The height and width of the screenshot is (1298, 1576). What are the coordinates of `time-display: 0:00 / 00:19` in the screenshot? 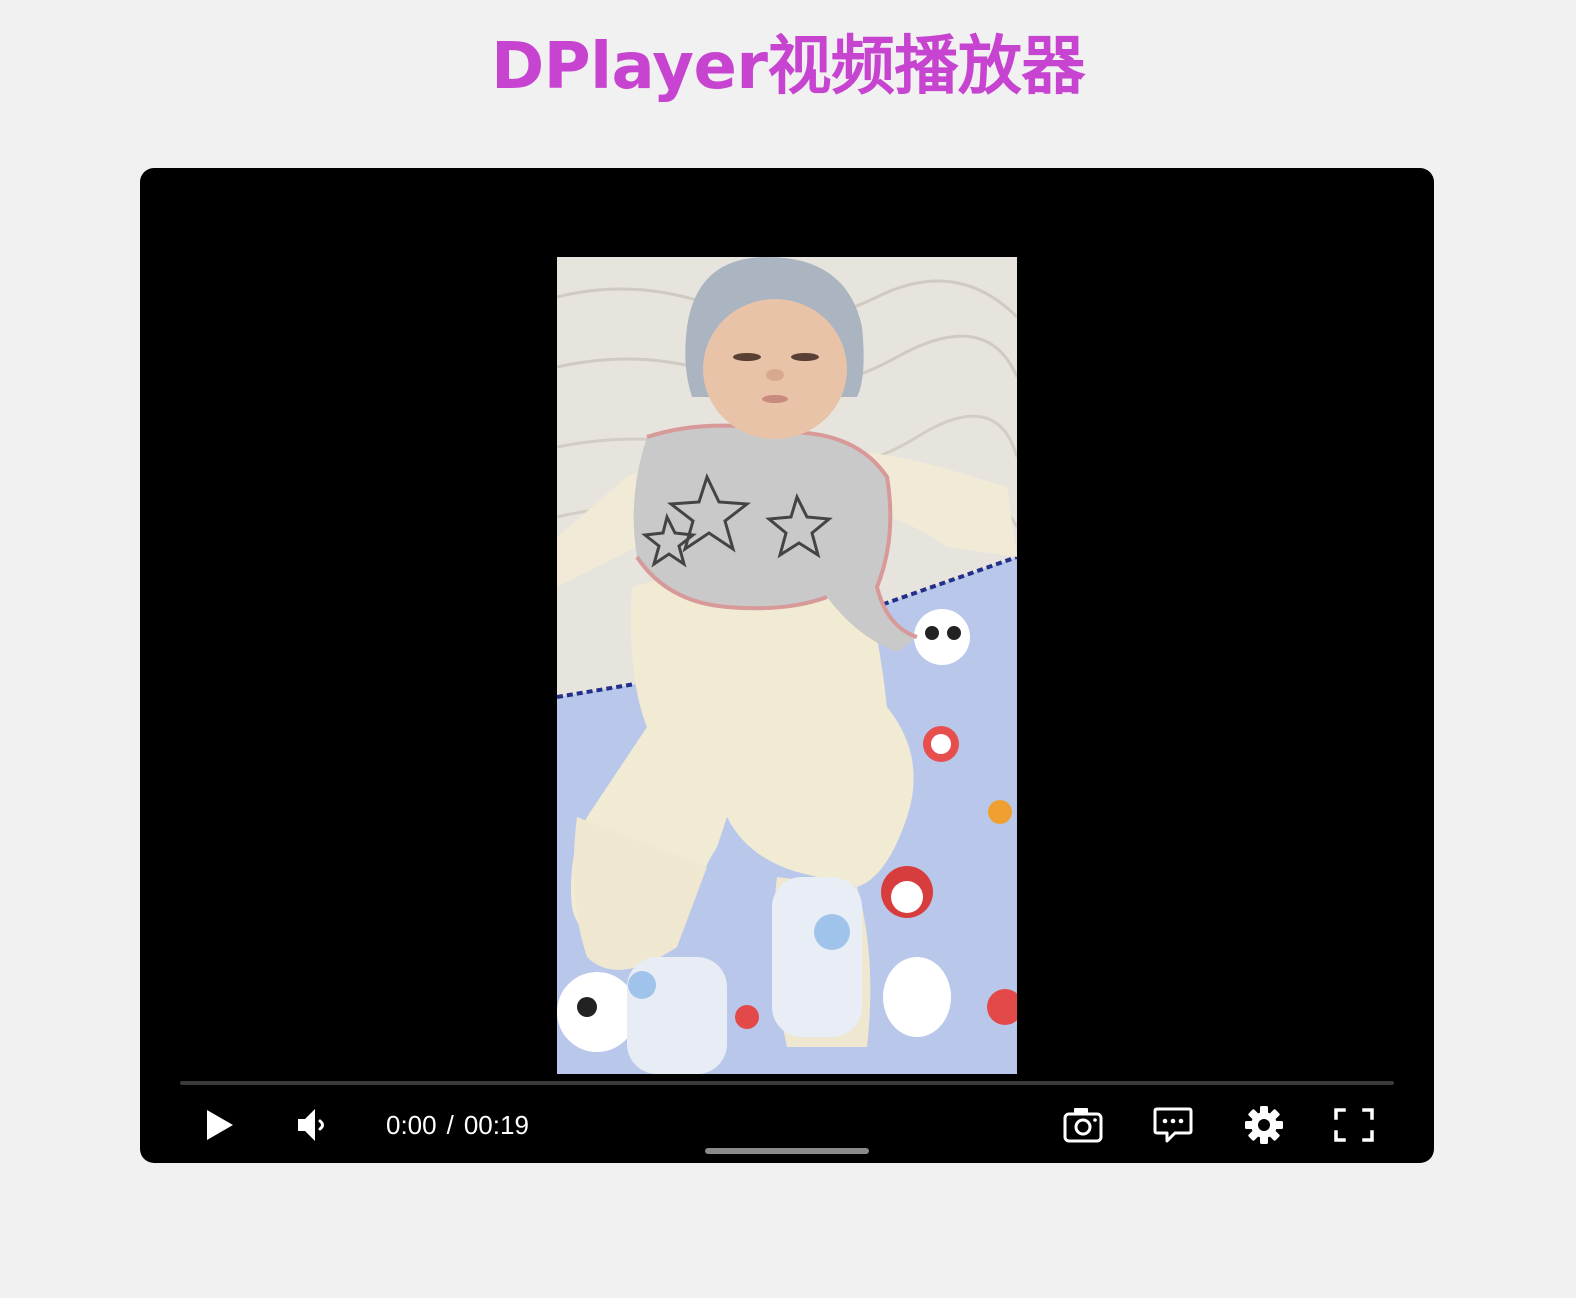 It's located at (457, 1125).